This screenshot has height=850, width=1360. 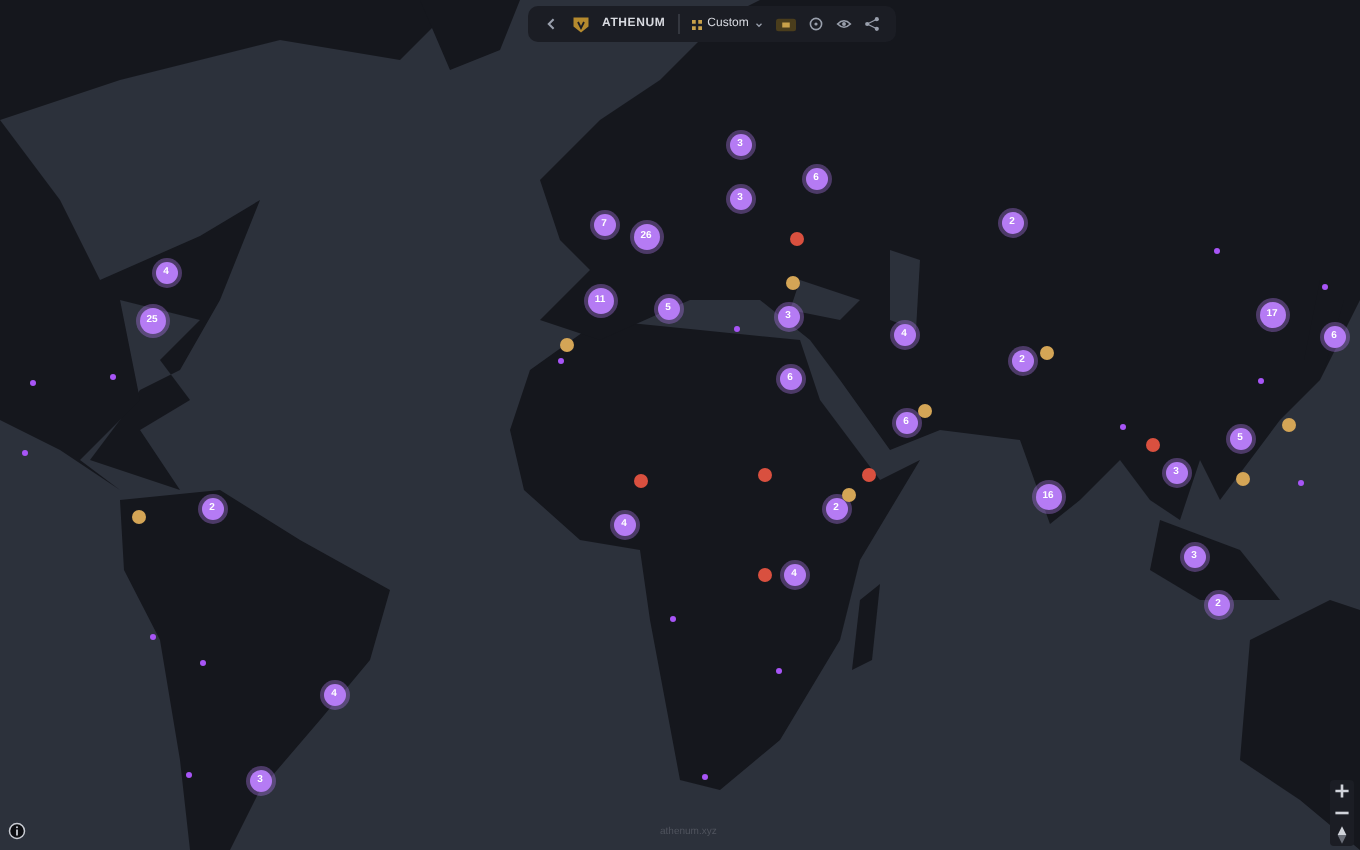 What do you see at coordinates (759, 24) in the screenshot?
I see `caret-icon` at bounding box center [759, 24].